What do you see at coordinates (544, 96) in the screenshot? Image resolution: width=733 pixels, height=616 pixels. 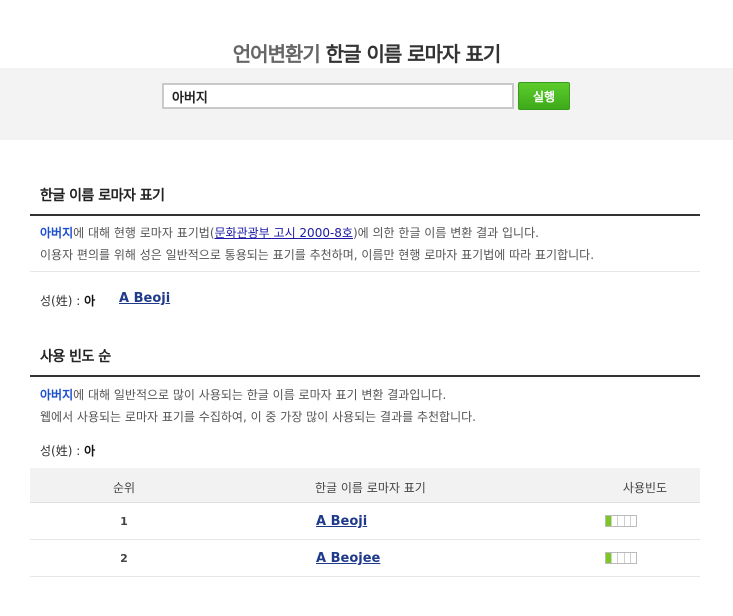 I see `run-button: 실행` at bounding box center [544, 96].